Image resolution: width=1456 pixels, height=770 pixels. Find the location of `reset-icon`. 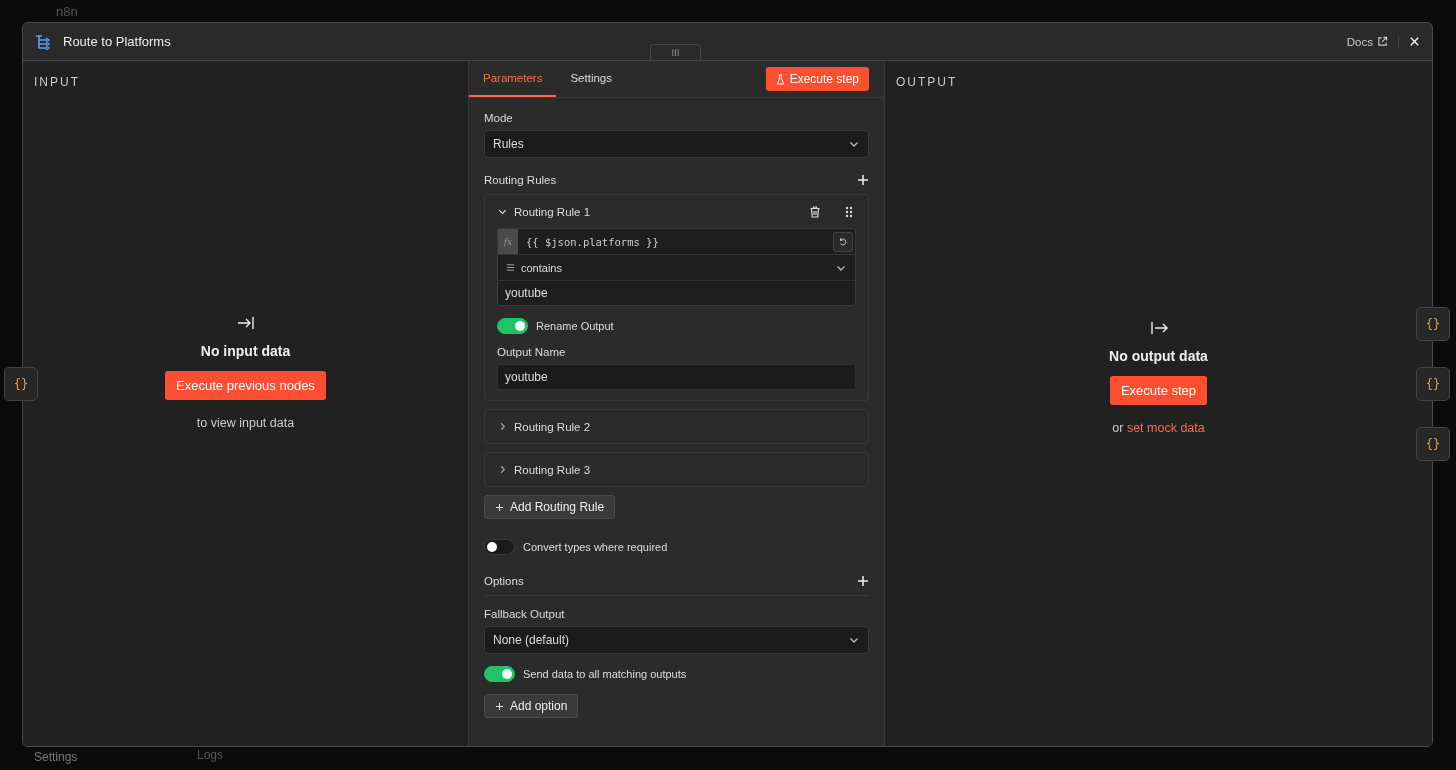

reset-icon is located at coordinates (843, 241).